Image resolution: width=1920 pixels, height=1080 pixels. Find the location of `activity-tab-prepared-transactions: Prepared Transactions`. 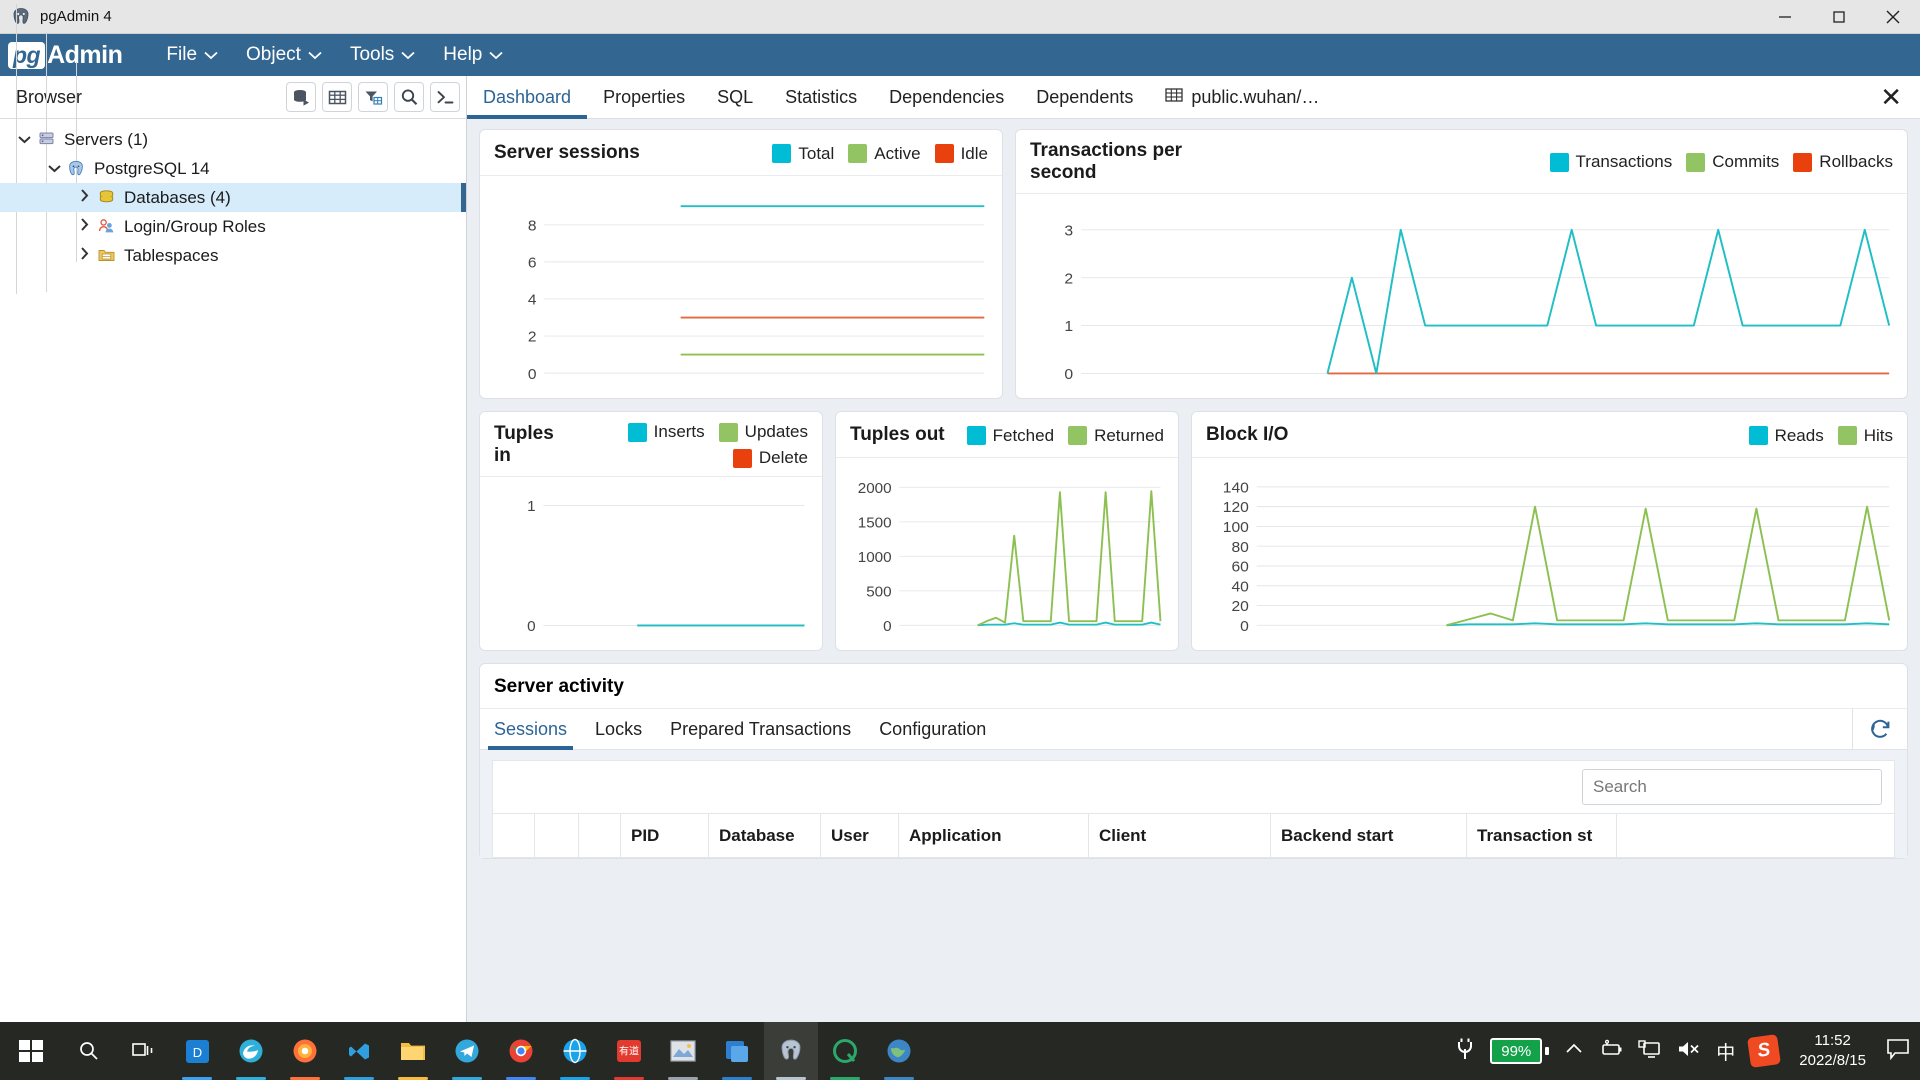

activity-tab-prepared-transactions: Prepared Transactions is located at coordinates (760, 729).